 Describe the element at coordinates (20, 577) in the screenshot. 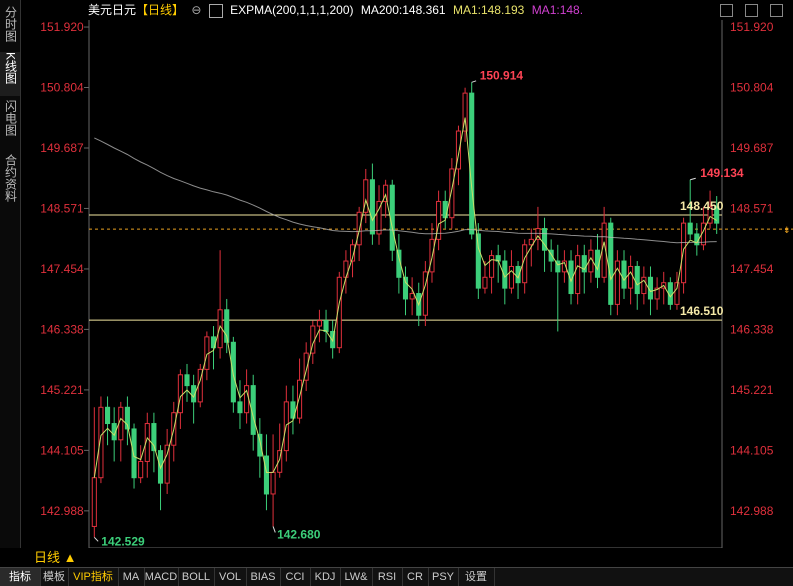

I see `indicator-tab-0: 指标` at that location.